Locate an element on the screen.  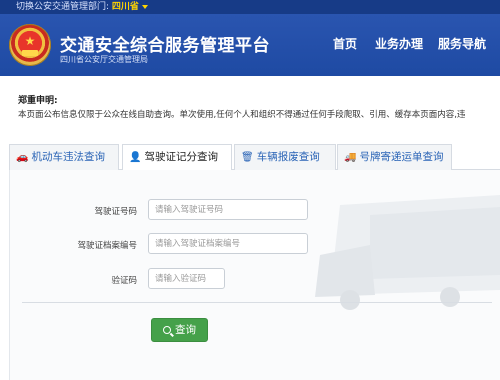
tab-vehicle-violation: 🚗 机动车违法查询 is located at coordinates (64, 157).